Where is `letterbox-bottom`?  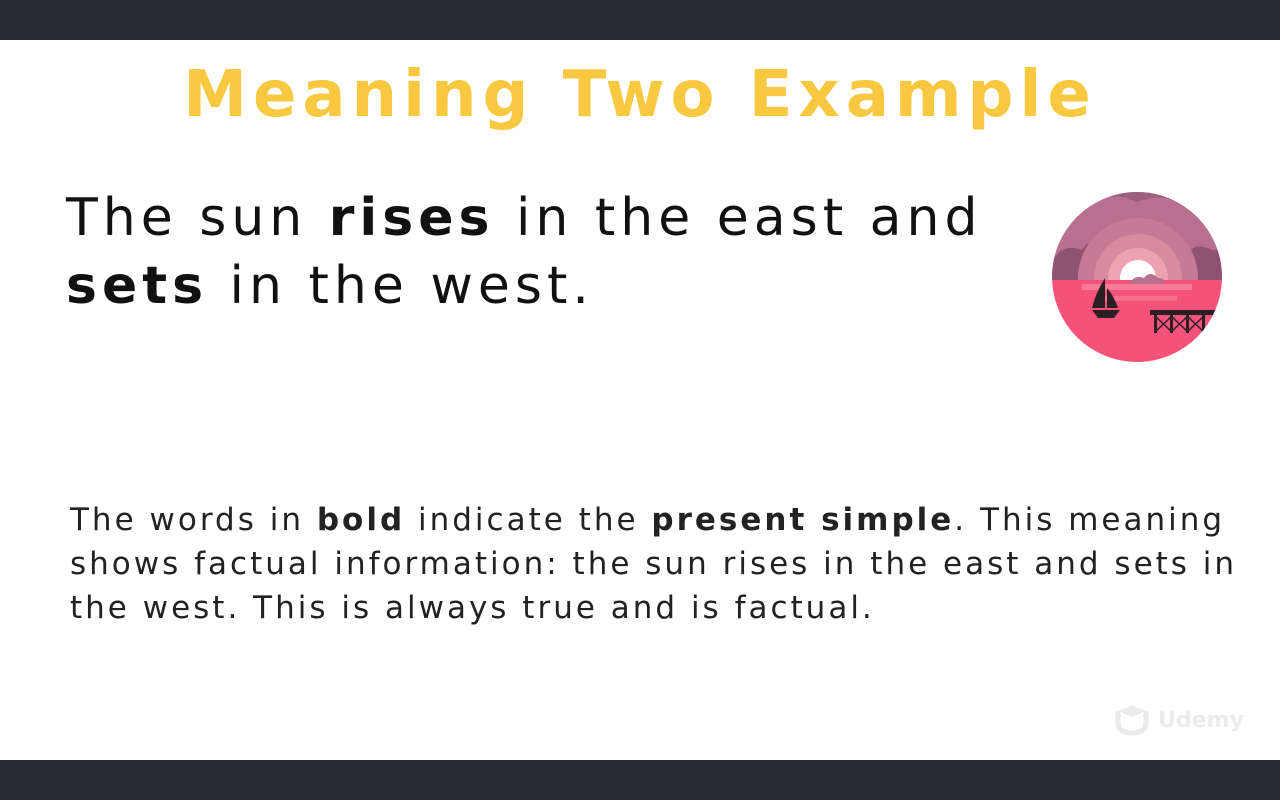 letterbox-bottom is located at coordinates (640, 780).